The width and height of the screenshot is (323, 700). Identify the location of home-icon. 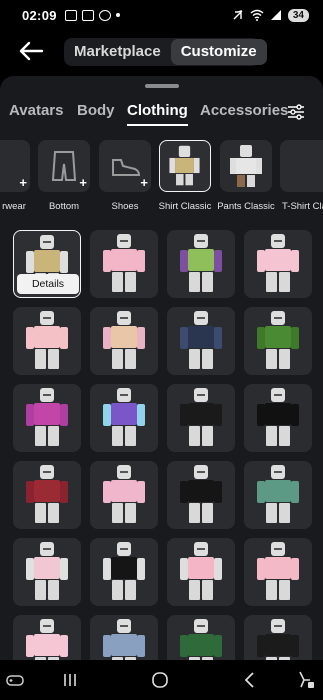
(160, 680).